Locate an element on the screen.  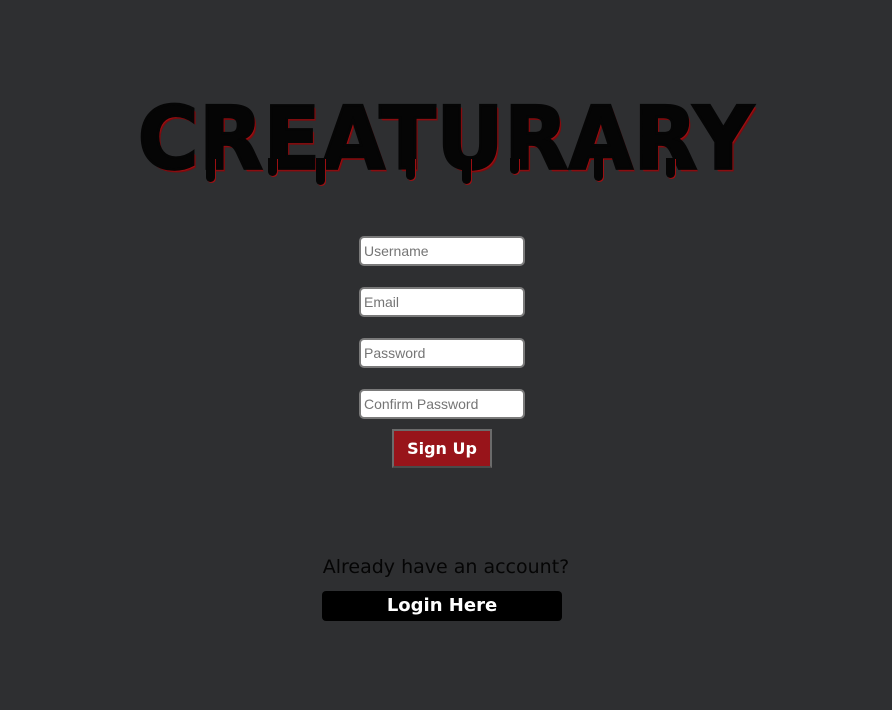
email-input is located at coordinates (442, 302).